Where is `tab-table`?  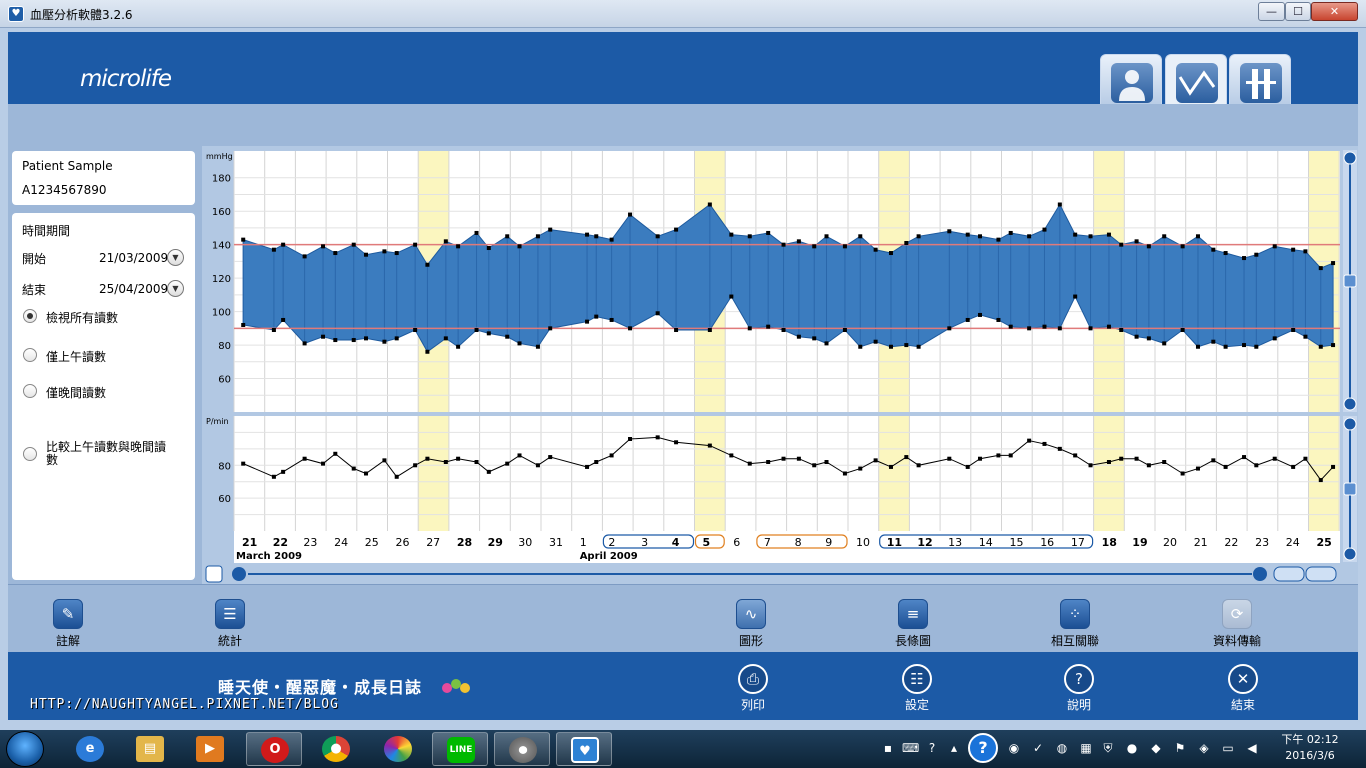 tab-table is located at coordinates (1260, 80).